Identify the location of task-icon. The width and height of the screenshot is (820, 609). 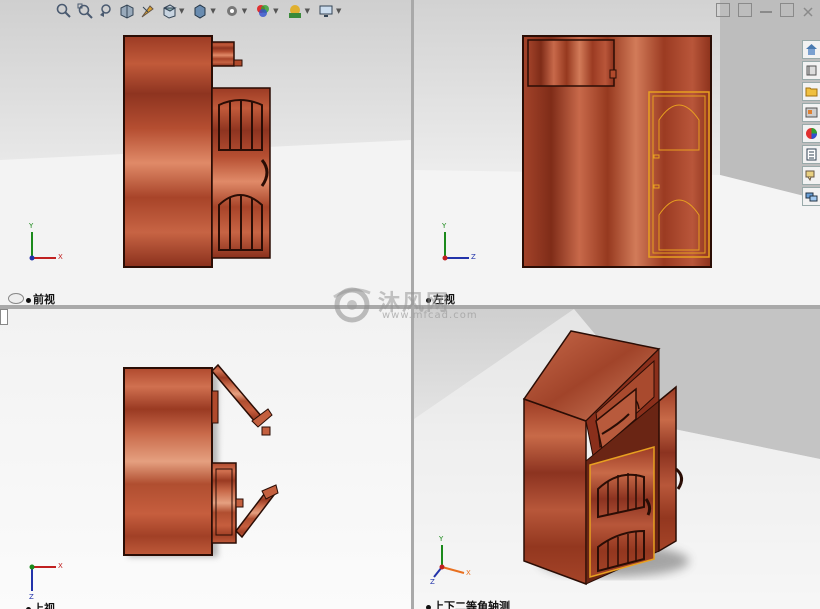
(811, 196).